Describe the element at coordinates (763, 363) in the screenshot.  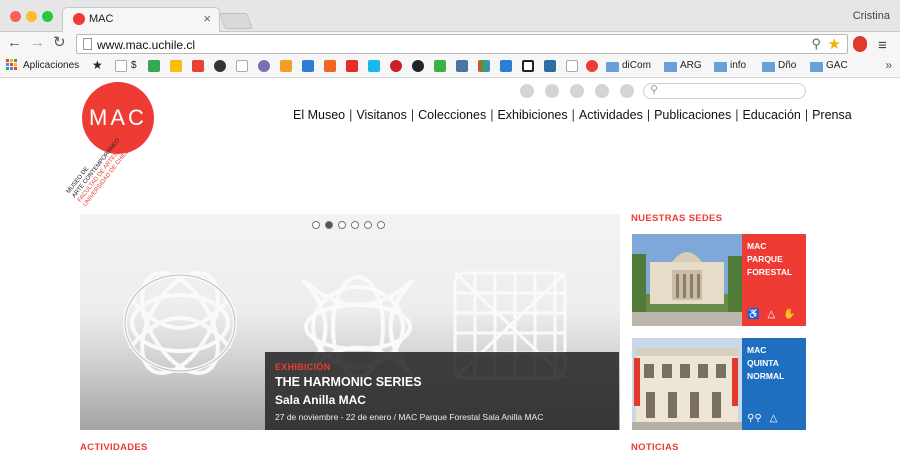
I see `sede-name-line: QUINTA` at that location.